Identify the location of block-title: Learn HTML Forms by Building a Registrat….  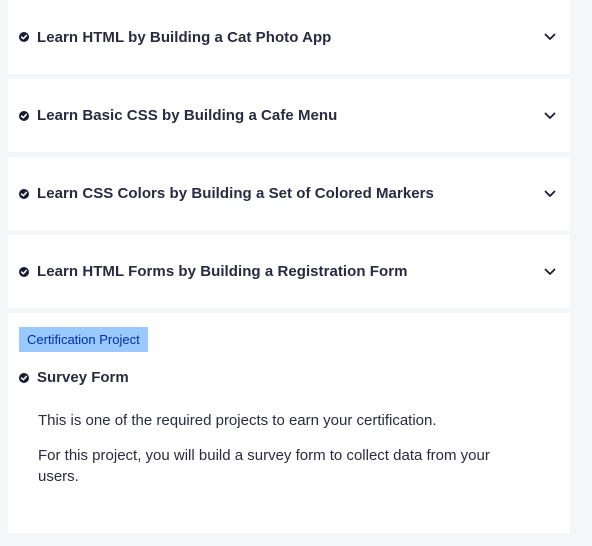
(222, 271).